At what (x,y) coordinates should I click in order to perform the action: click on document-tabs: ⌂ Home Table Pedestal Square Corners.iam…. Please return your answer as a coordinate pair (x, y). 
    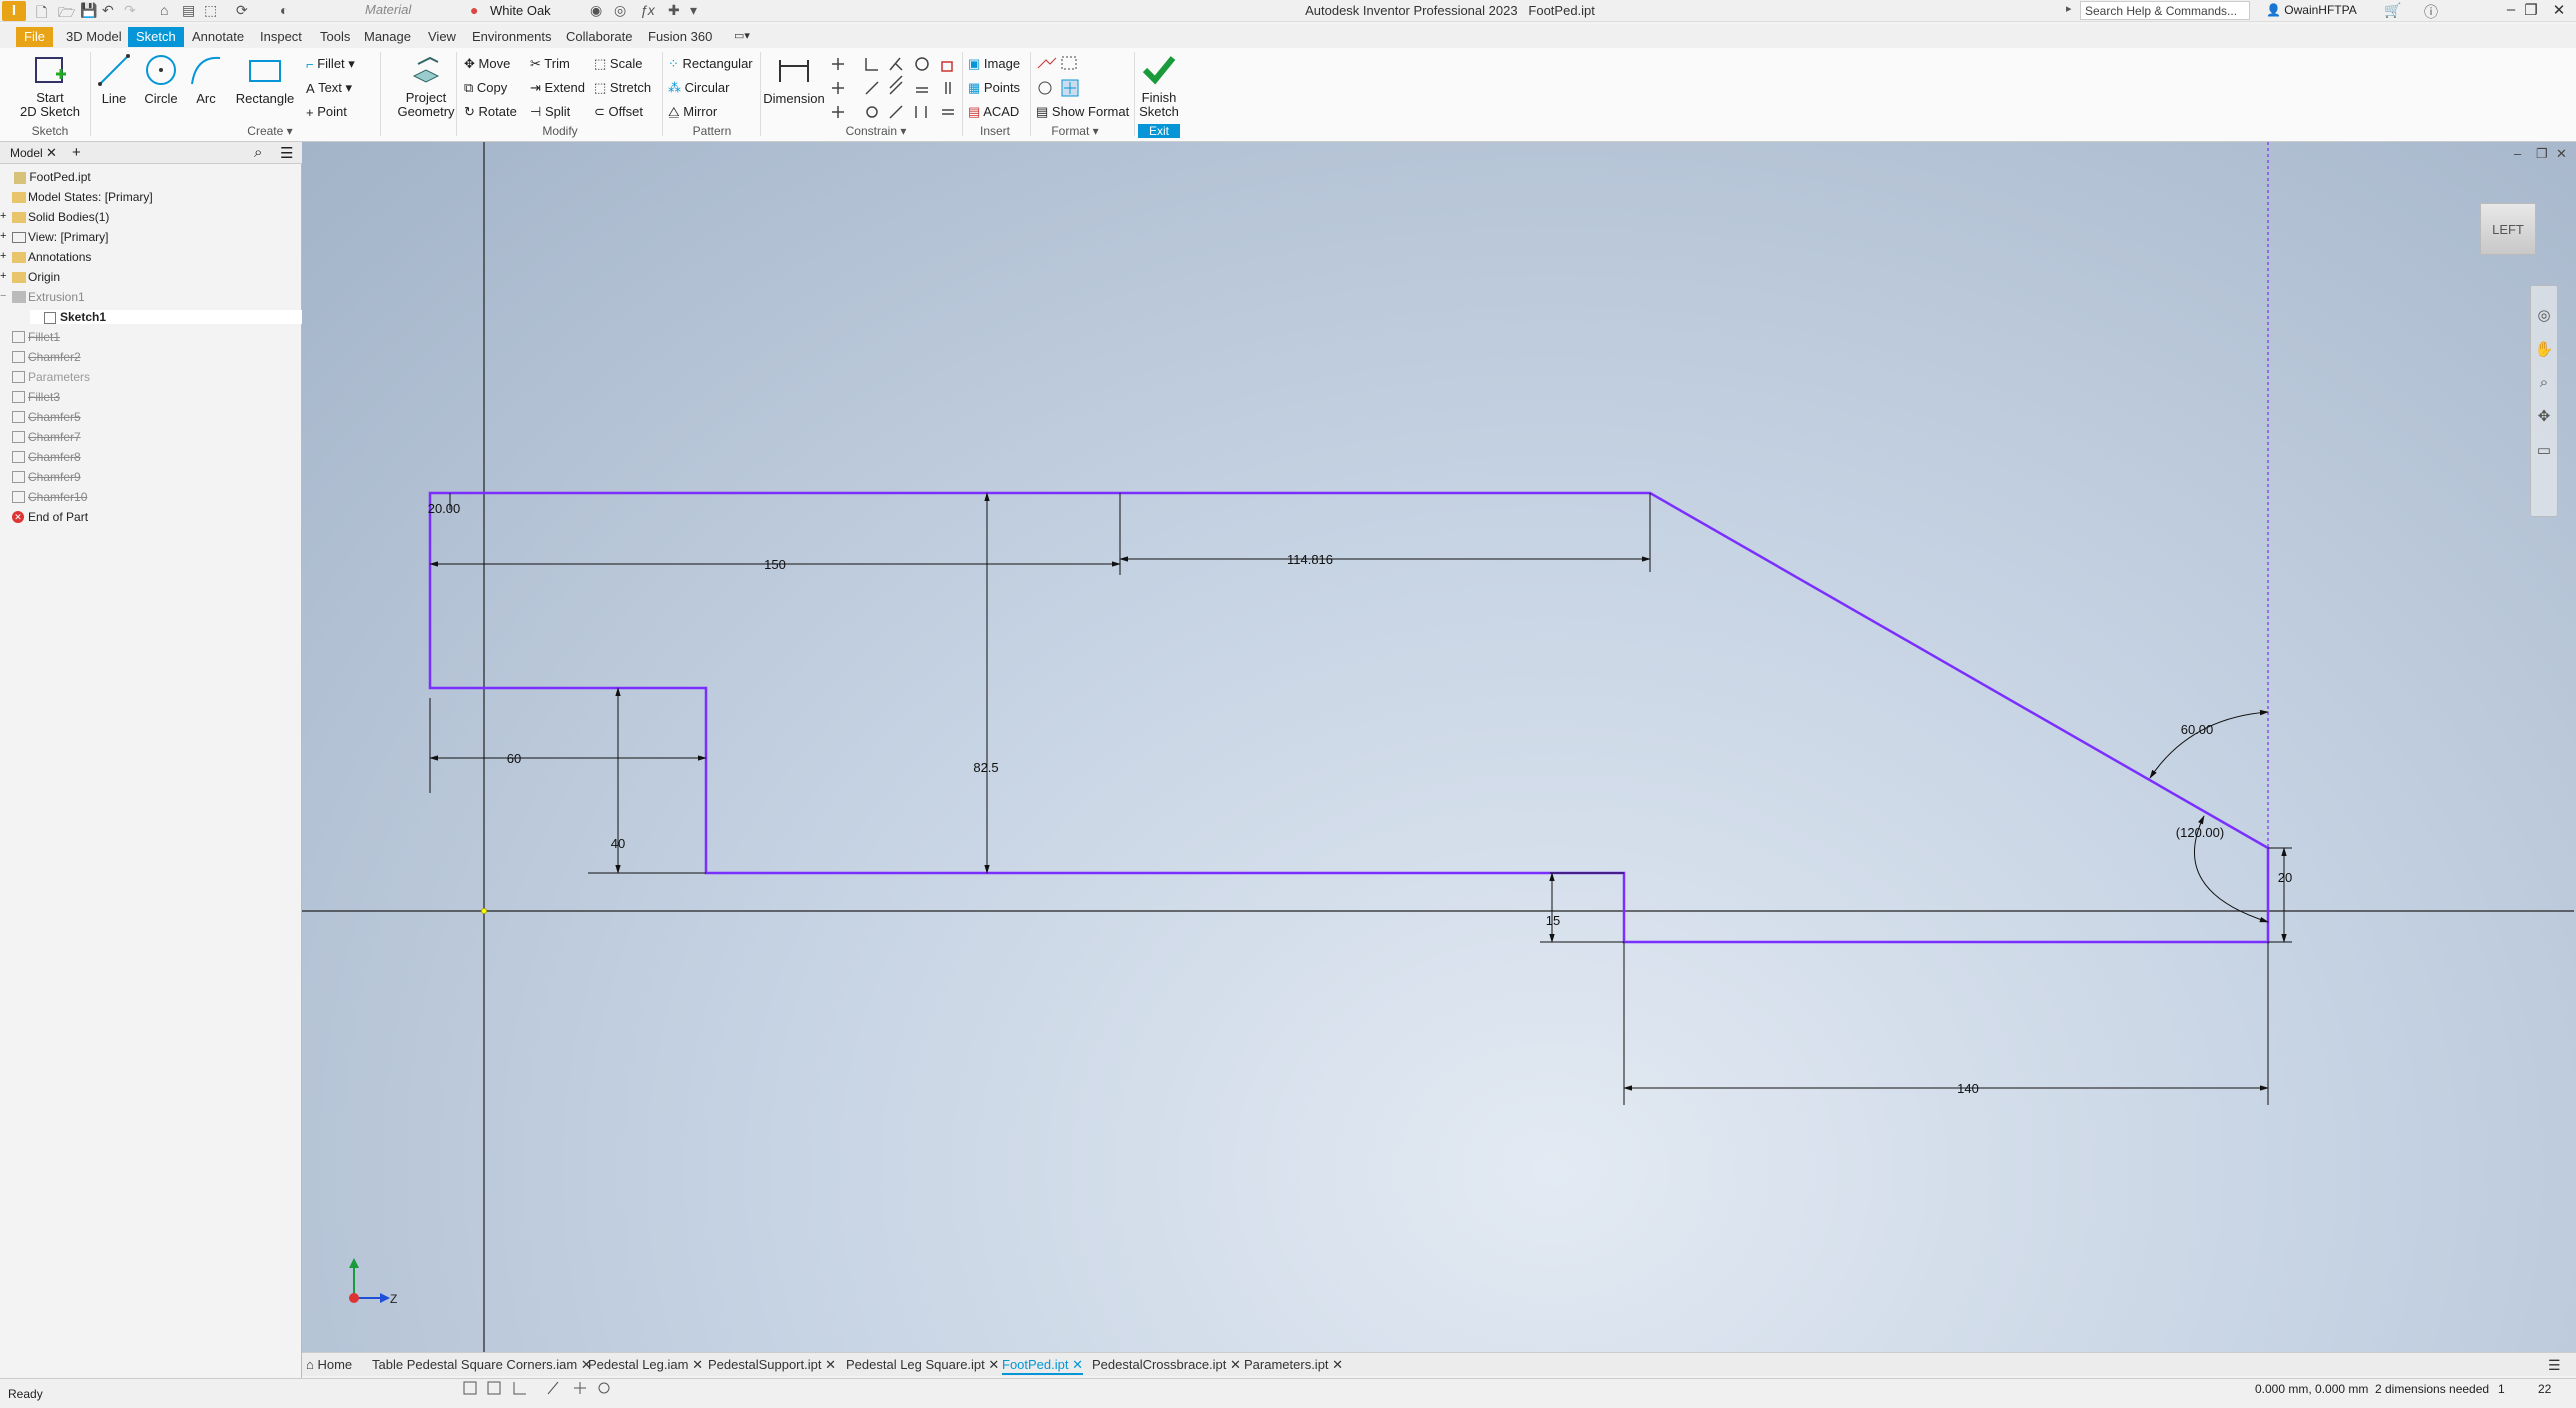
    Looking at the image, I should click on (1439, 1364).